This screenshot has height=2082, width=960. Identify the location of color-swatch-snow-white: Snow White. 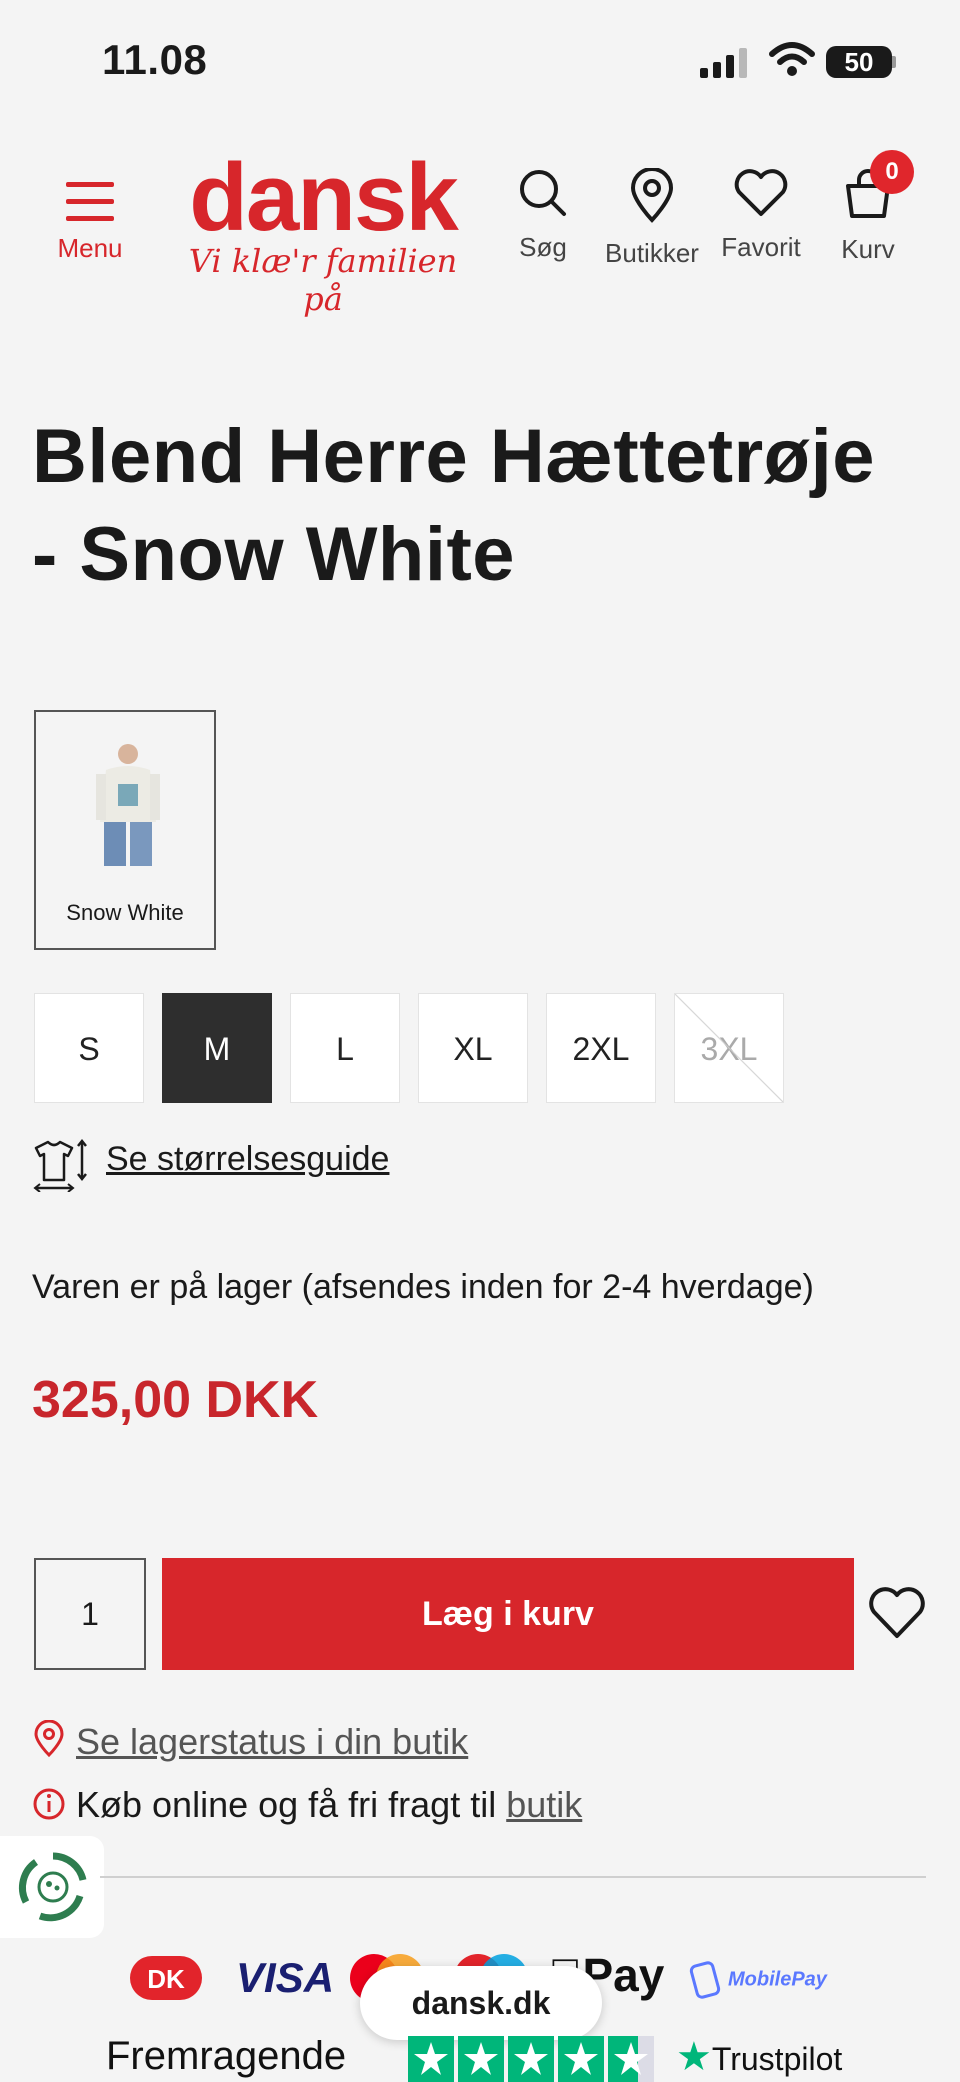
(125, 830).